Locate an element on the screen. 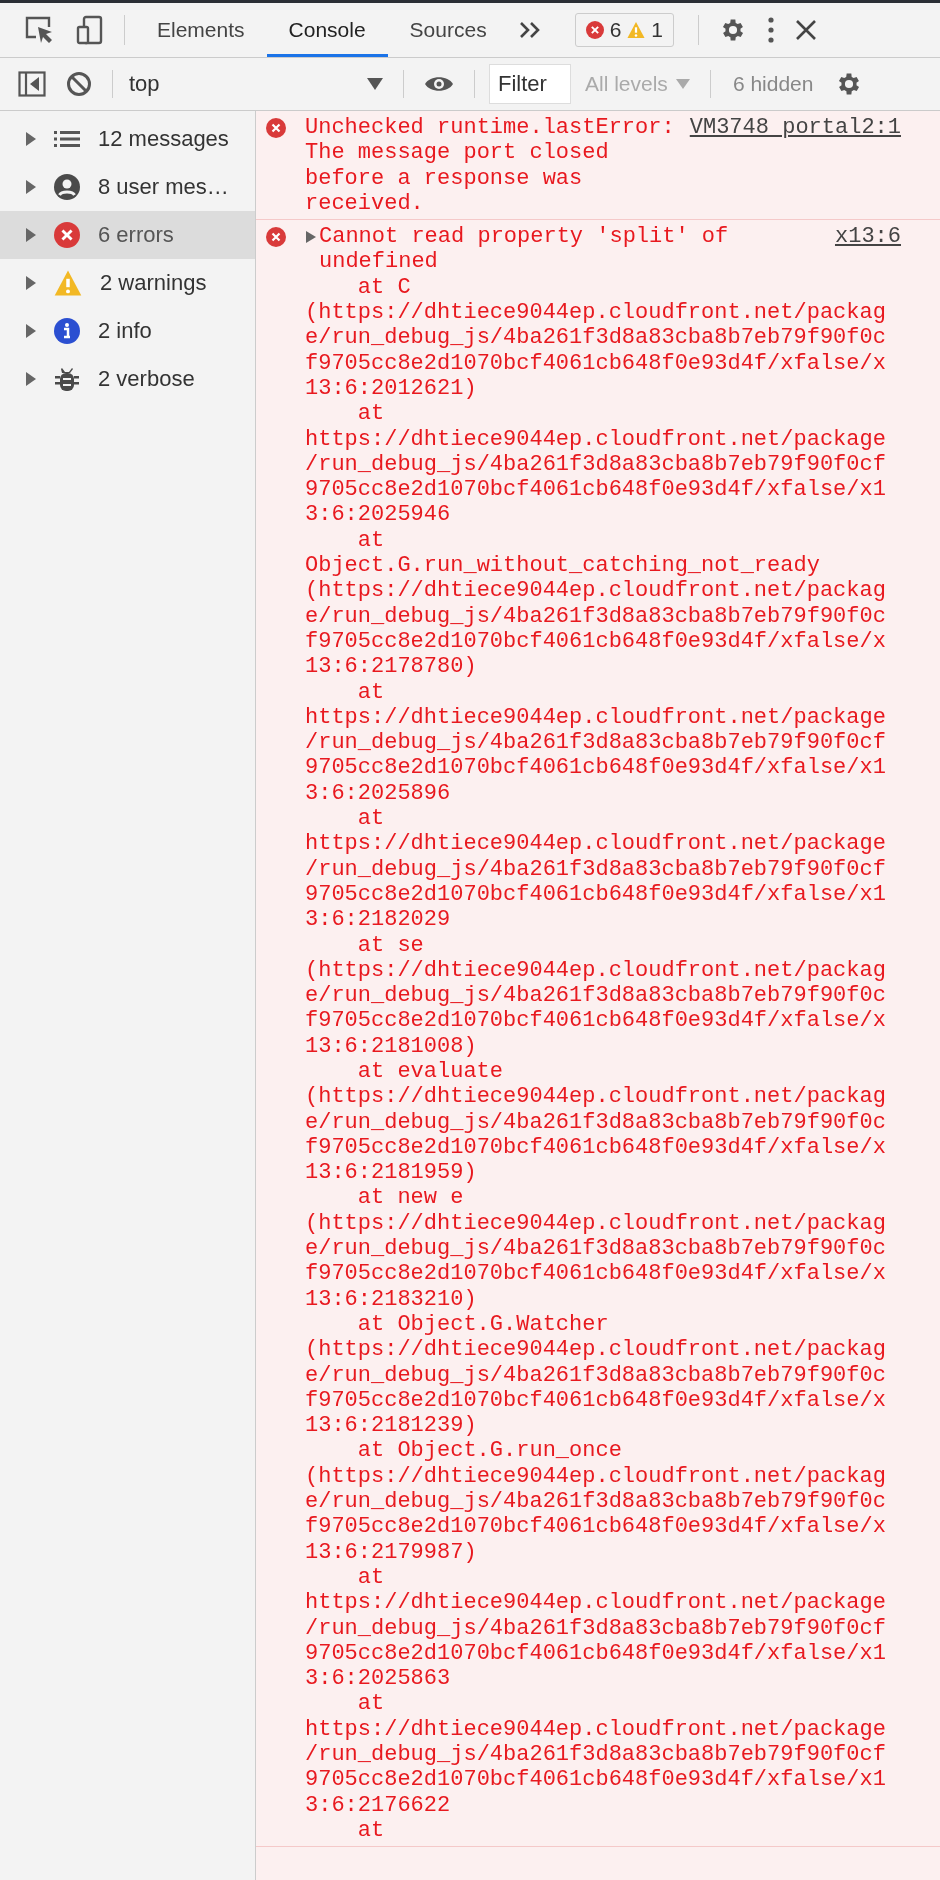 This screenshot has height=1880, width=940. sidebar-item: 2 info is located at coordinates (127, 331).